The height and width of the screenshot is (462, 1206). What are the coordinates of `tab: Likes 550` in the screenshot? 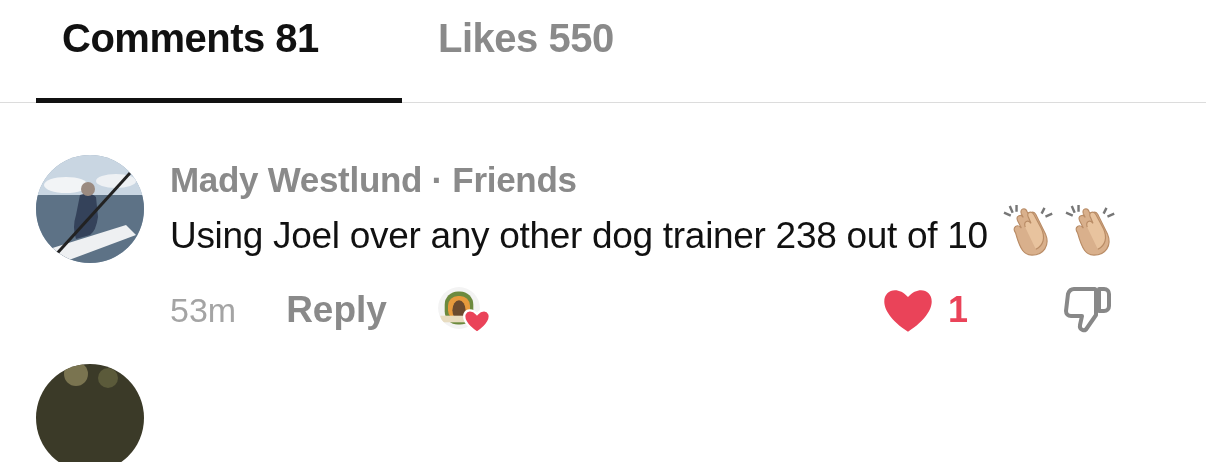 It's located at (521, 51).